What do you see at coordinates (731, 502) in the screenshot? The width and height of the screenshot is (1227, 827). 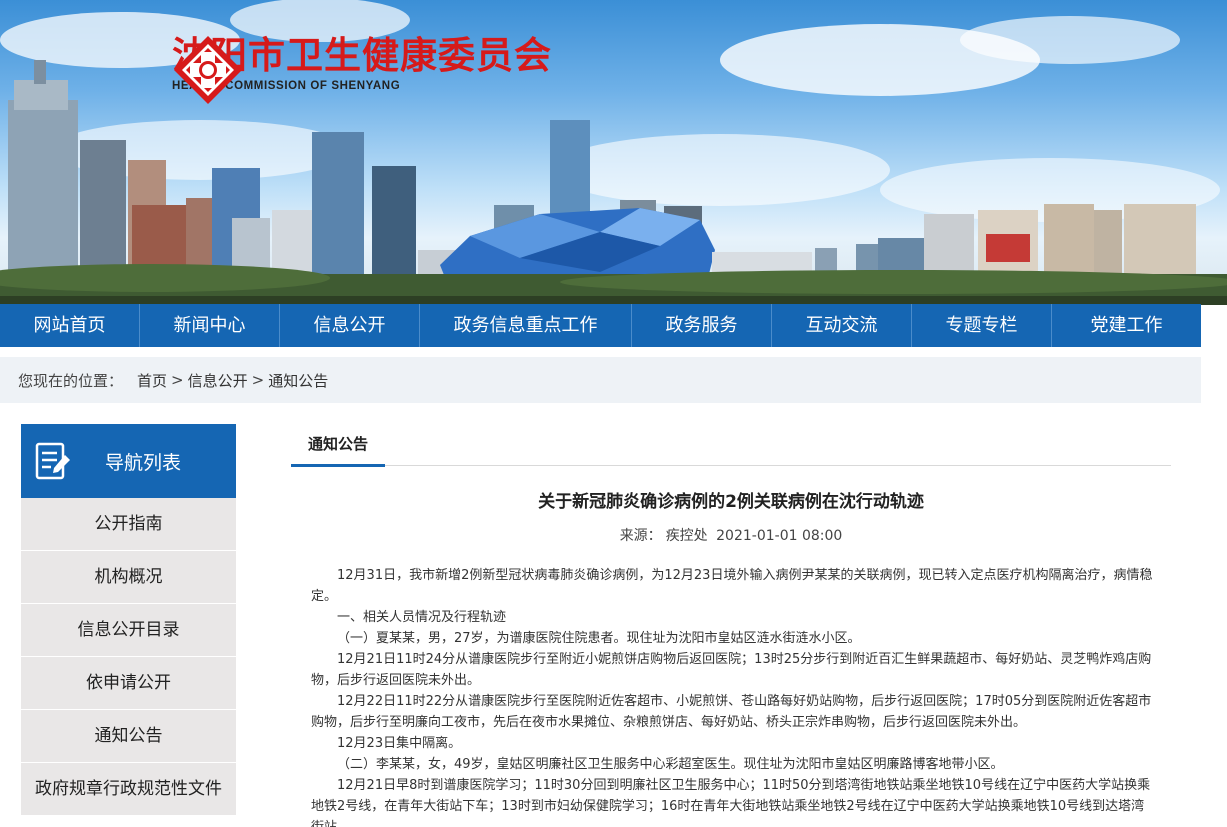 I see `article-title: 关于新冠肺炎确诊病例的2例关联病例在沈行动轨迹` at bounding box center [731, 502].